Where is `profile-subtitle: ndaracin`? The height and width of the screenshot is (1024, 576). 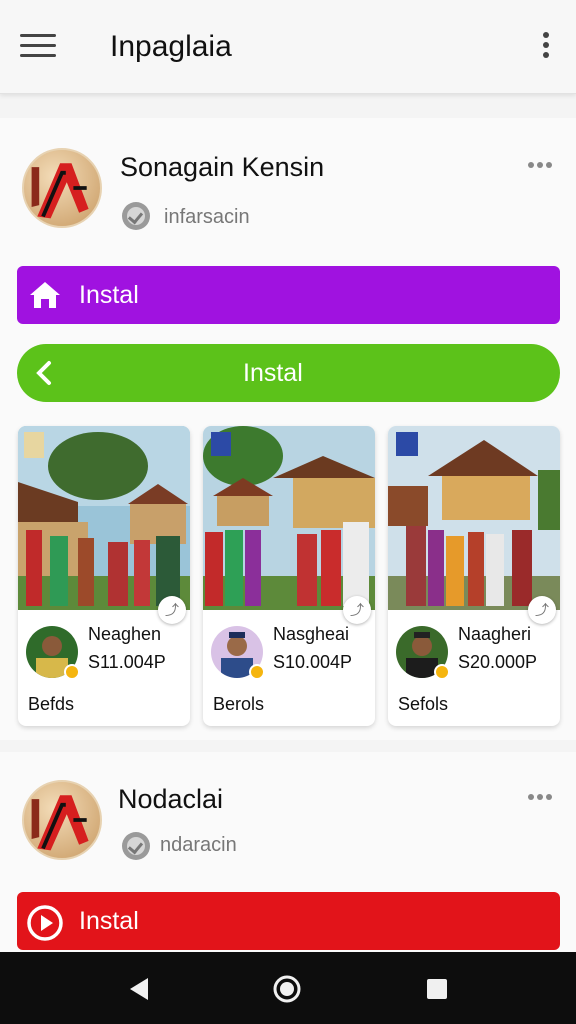 profile-subtitle: ndaracin is located at coordinates (198, 845).